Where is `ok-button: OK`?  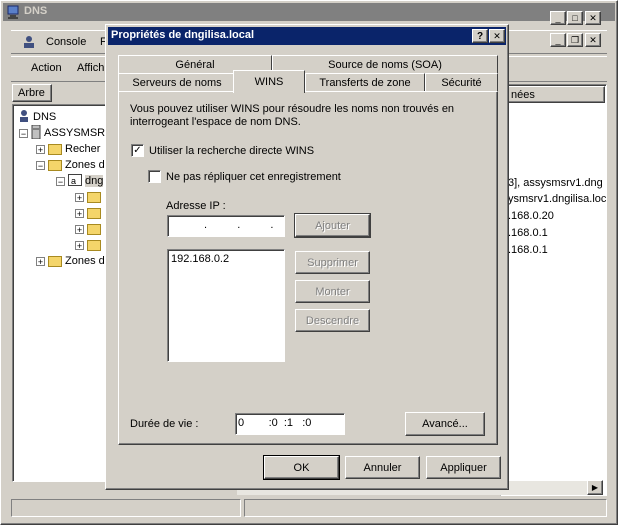
ok-button: OK is located at coordinates (301, 467).